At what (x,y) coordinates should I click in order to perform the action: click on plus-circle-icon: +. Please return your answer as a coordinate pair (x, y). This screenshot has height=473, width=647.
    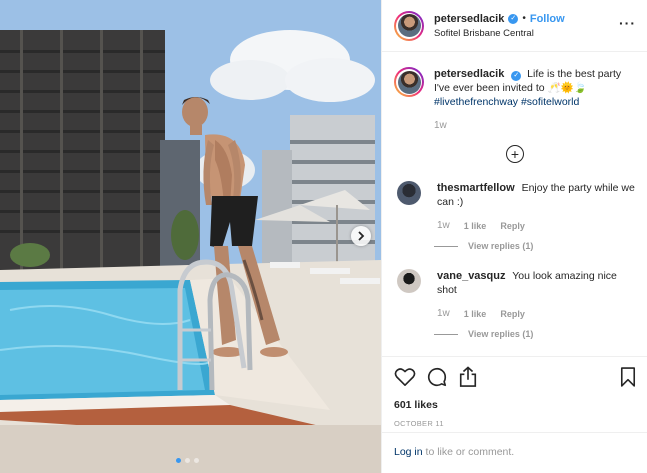
    Looking at the image, I should click on (515, 154).